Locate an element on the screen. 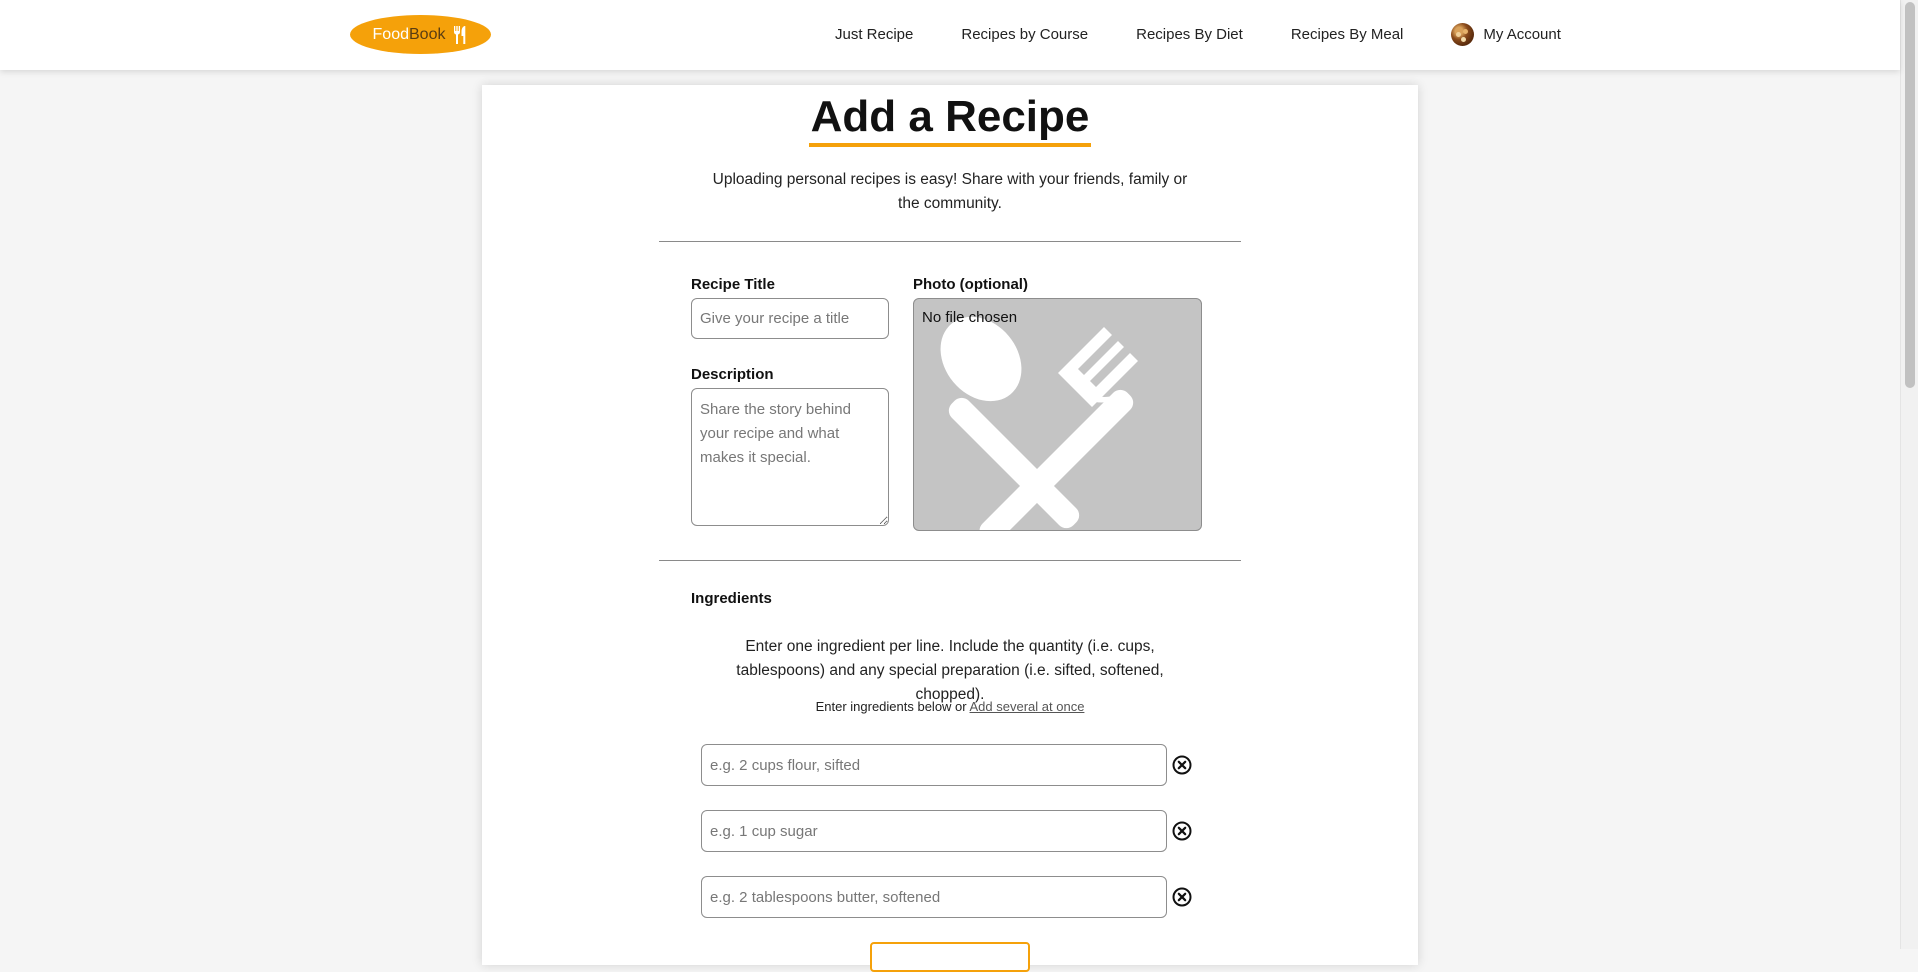  recipe-title-label: Recipe Title is located at coordinates (733, 284).